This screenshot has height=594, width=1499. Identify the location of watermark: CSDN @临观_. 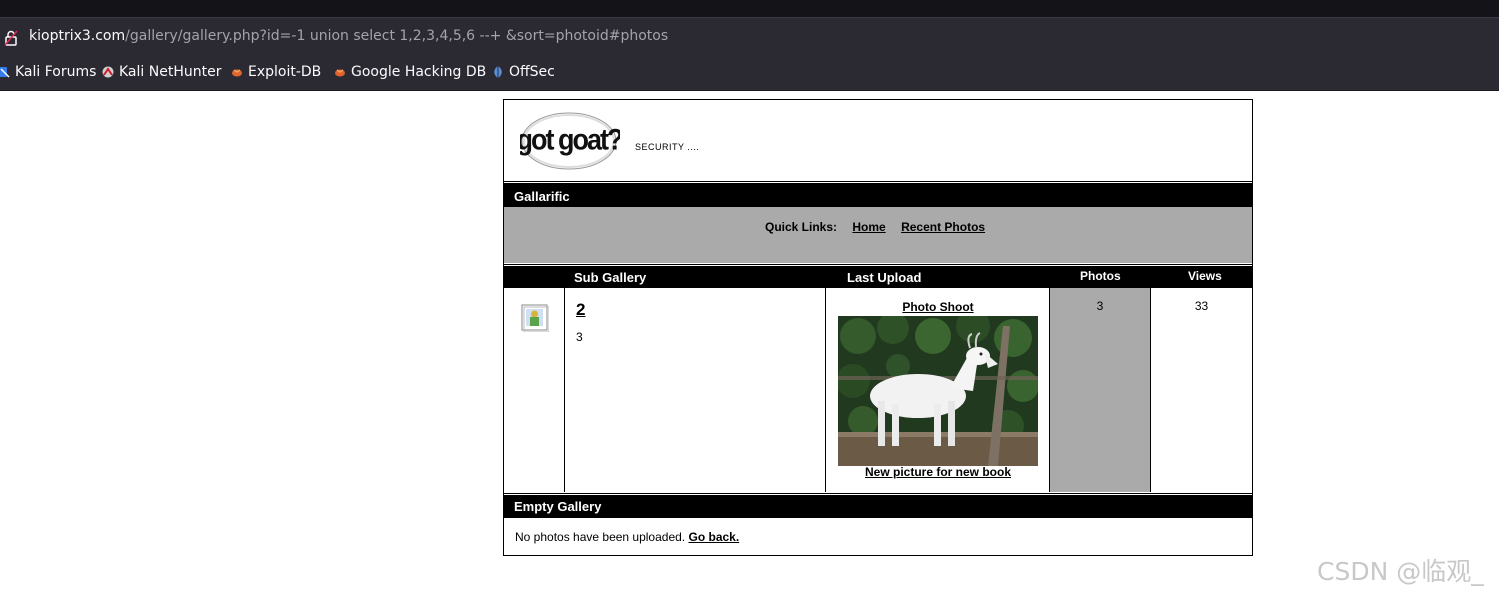
(1400, 571).